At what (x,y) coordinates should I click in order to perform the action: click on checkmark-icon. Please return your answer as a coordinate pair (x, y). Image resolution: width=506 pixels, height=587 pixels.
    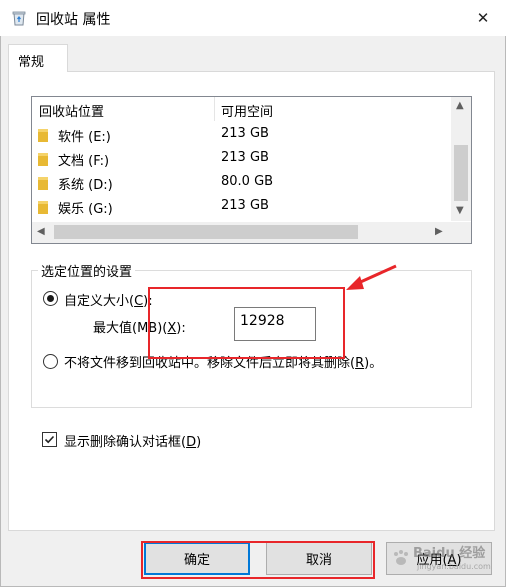
    Looking at the image, I should click on (49, 439).